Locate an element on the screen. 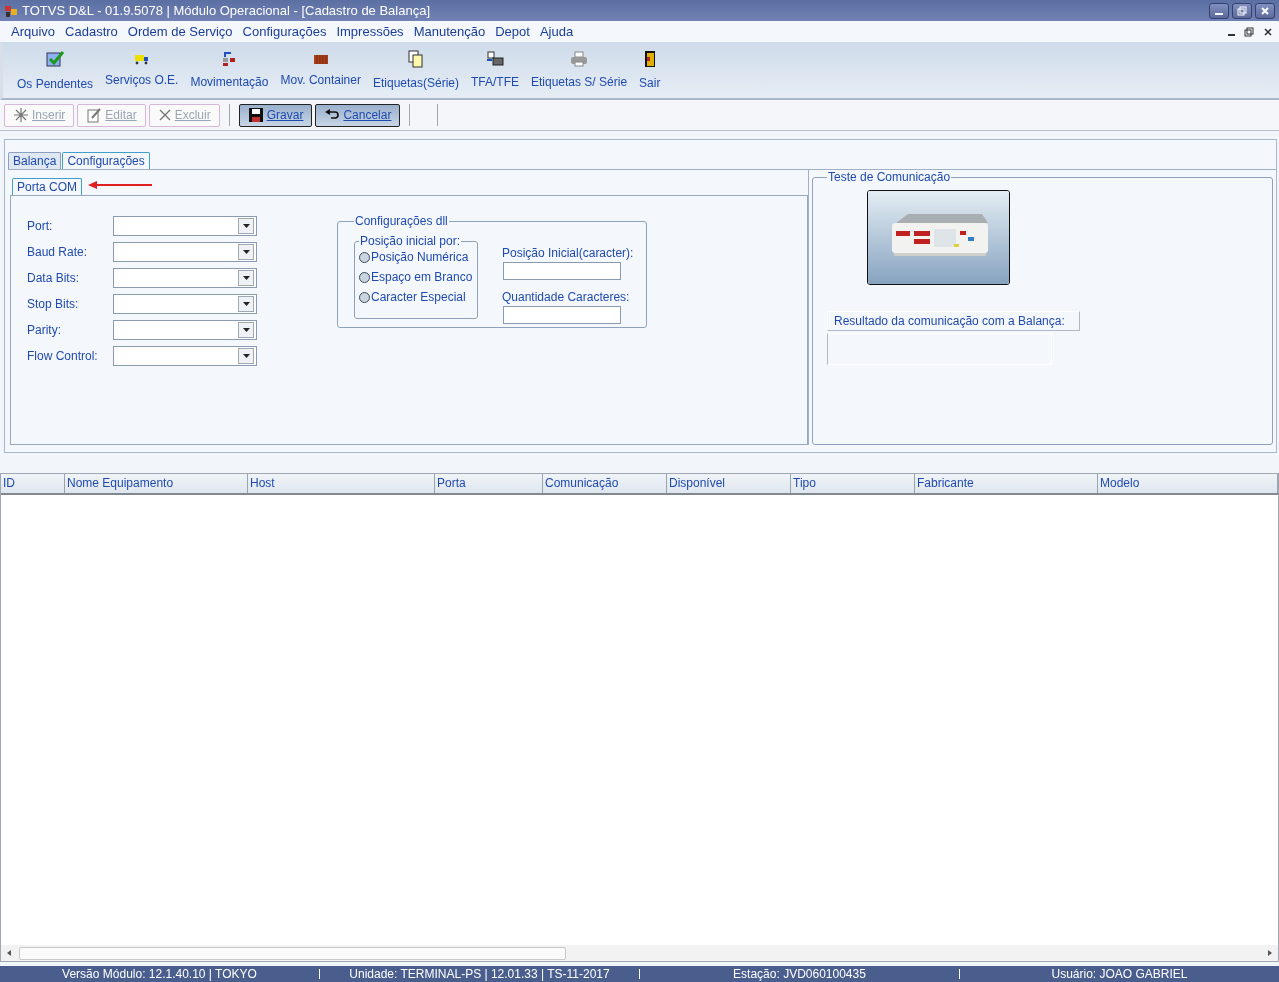 This screenshot has height=982, width=1279. toolbar-button: Serviços O.E. is located at coordinates (142, 70).